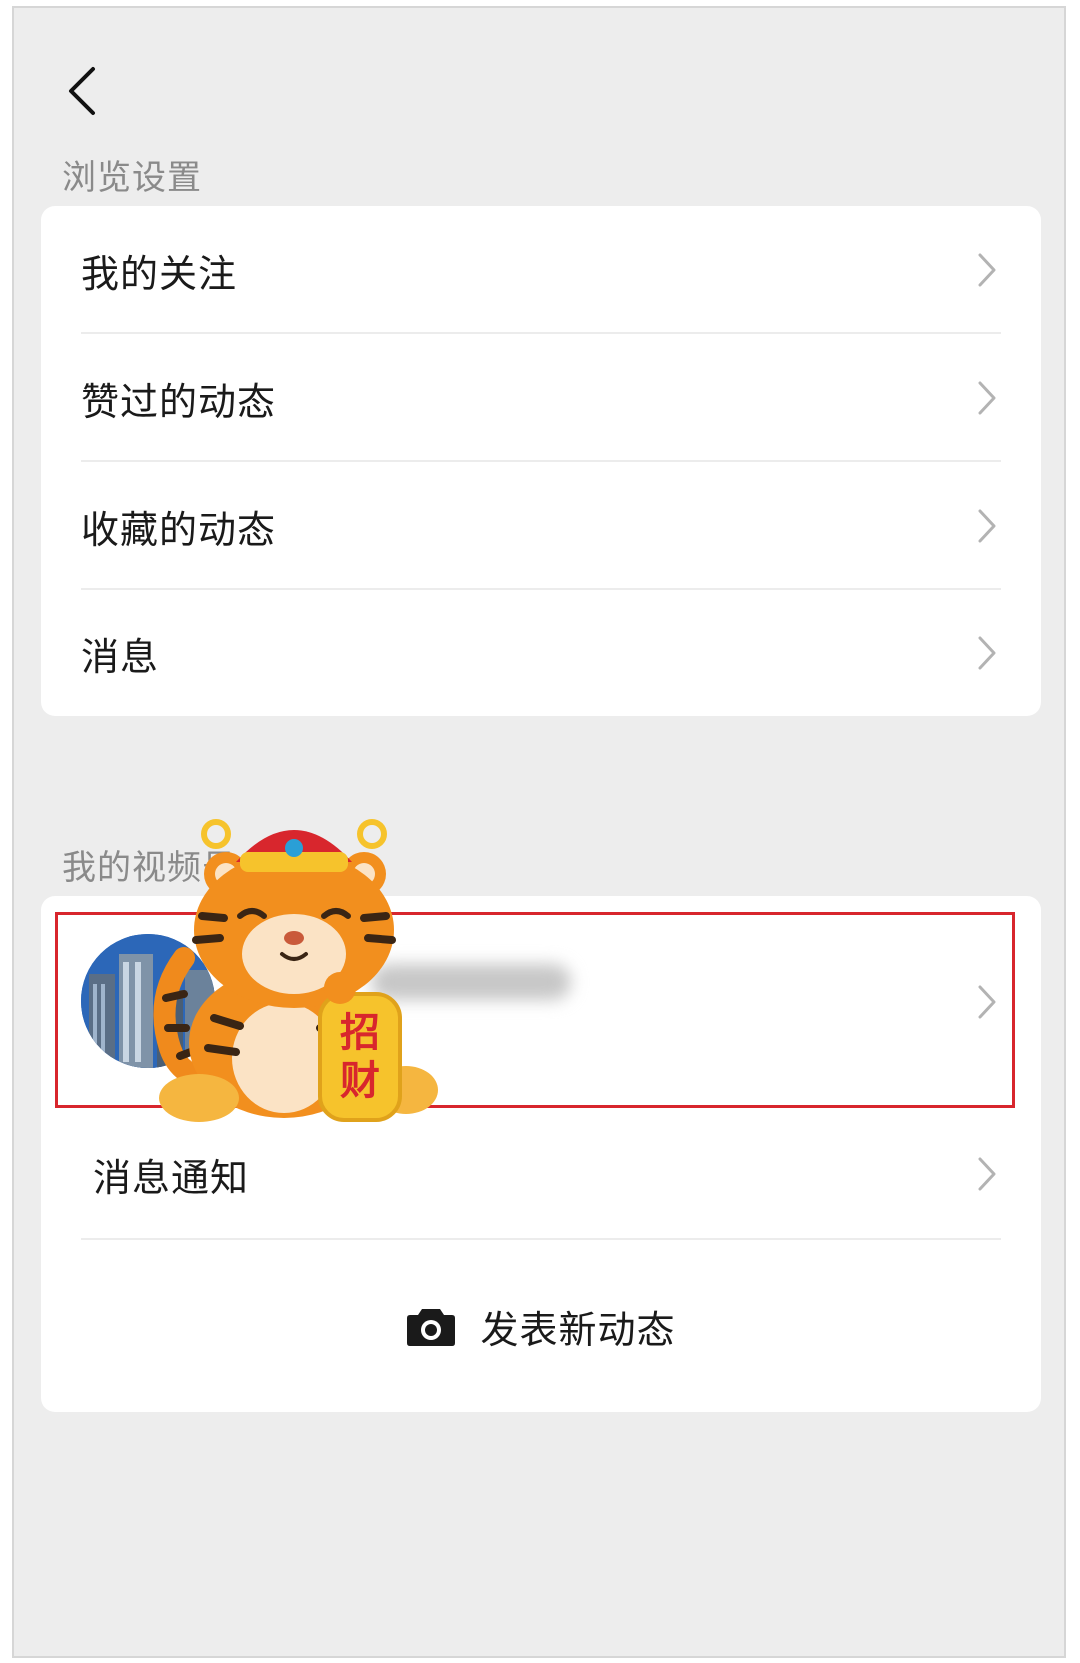  I want to click on publish-new-post-label: 发表新动态, so click(578, 1329).